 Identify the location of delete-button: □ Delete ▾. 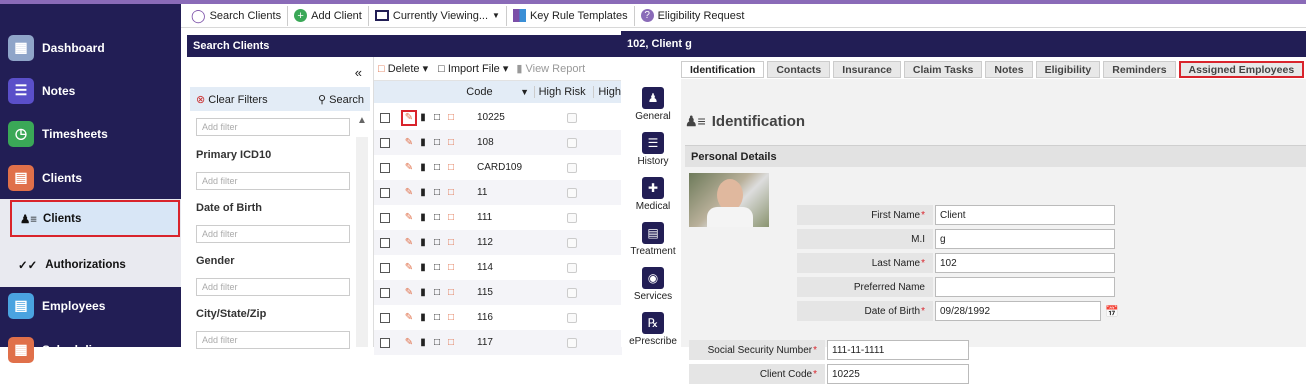
(403, 68).